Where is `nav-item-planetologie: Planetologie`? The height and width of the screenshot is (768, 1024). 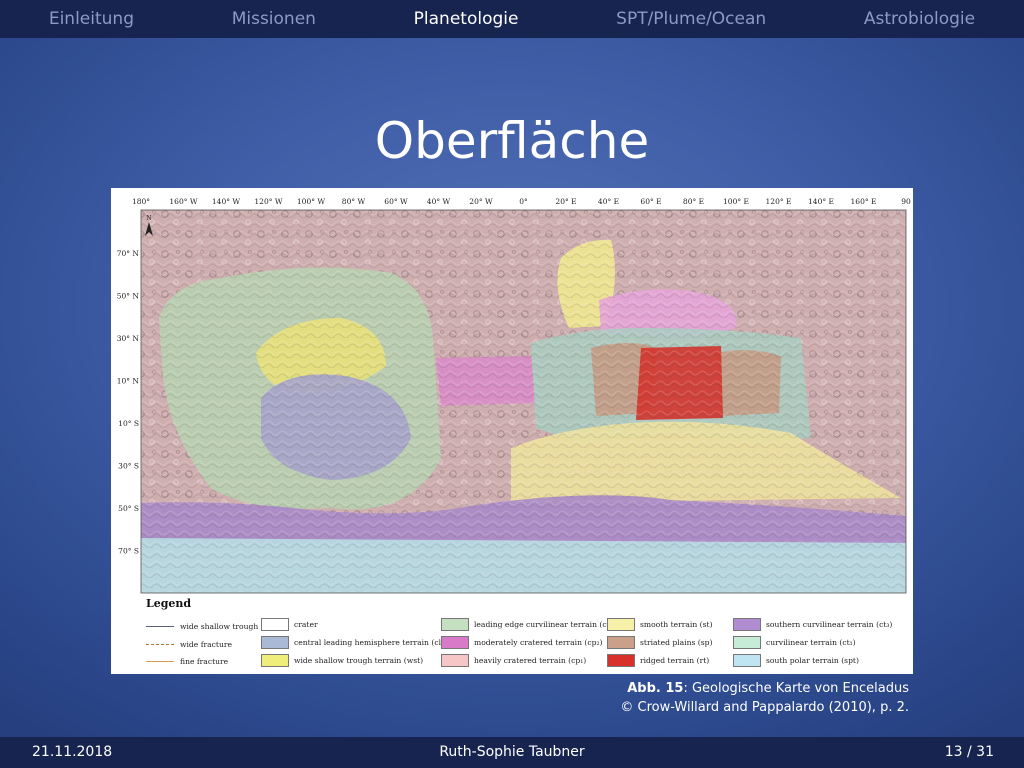
nav-item-planetologie: Planetologie is located at coordinates (466, 19).